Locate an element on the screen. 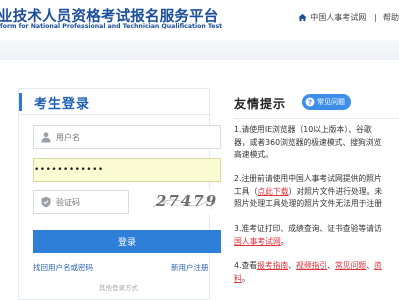 The width and height of the screenshot is (399, 300). materials-link: 资 is located at coordinates (378, 265).